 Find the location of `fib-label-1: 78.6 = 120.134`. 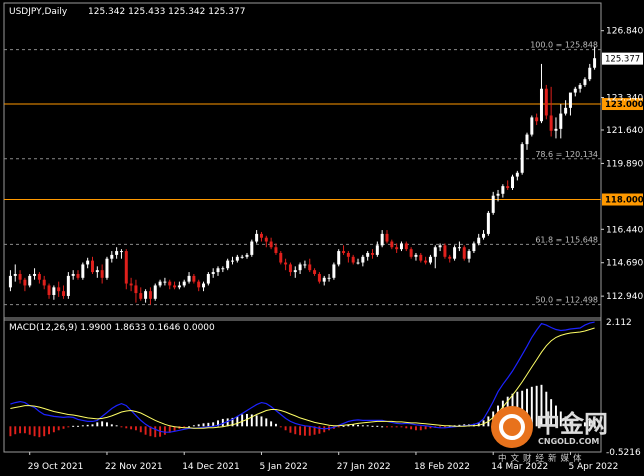

fib-label-1: 78.6 = 120.134 is located at coordinates (566, 154).